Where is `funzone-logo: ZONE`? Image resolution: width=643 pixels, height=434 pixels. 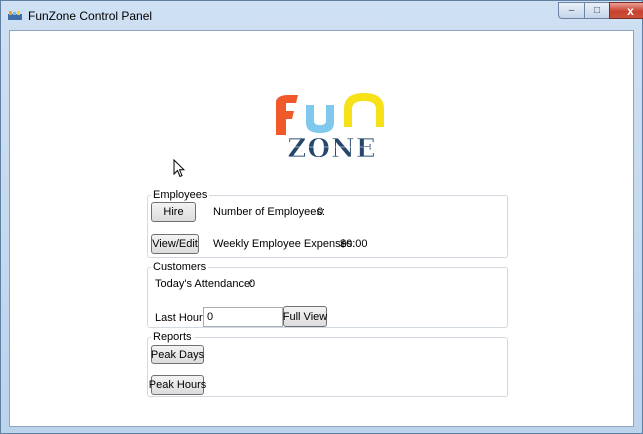 funzone-logo: ZONE is located at coordinates (330, 128).